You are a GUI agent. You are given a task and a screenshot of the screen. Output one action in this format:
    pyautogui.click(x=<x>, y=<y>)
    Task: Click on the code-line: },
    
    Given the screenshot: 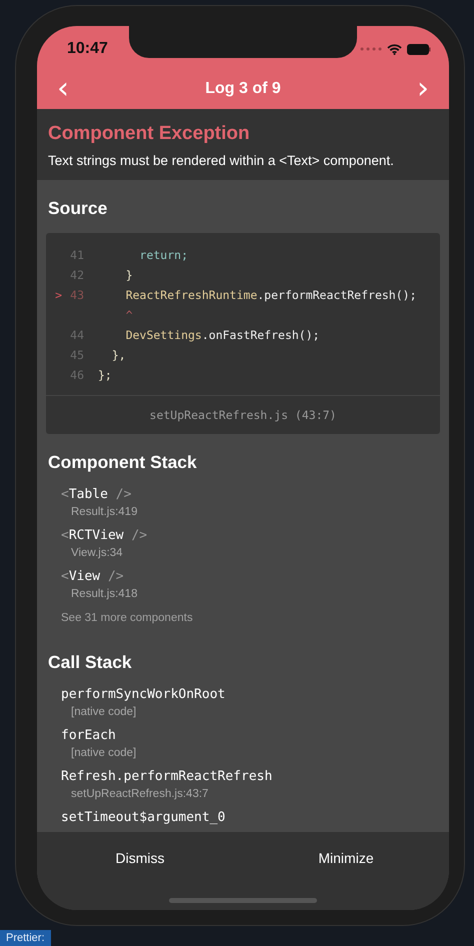 What is the action you would take?
    pyautogui.click(x=118, y=355)
    